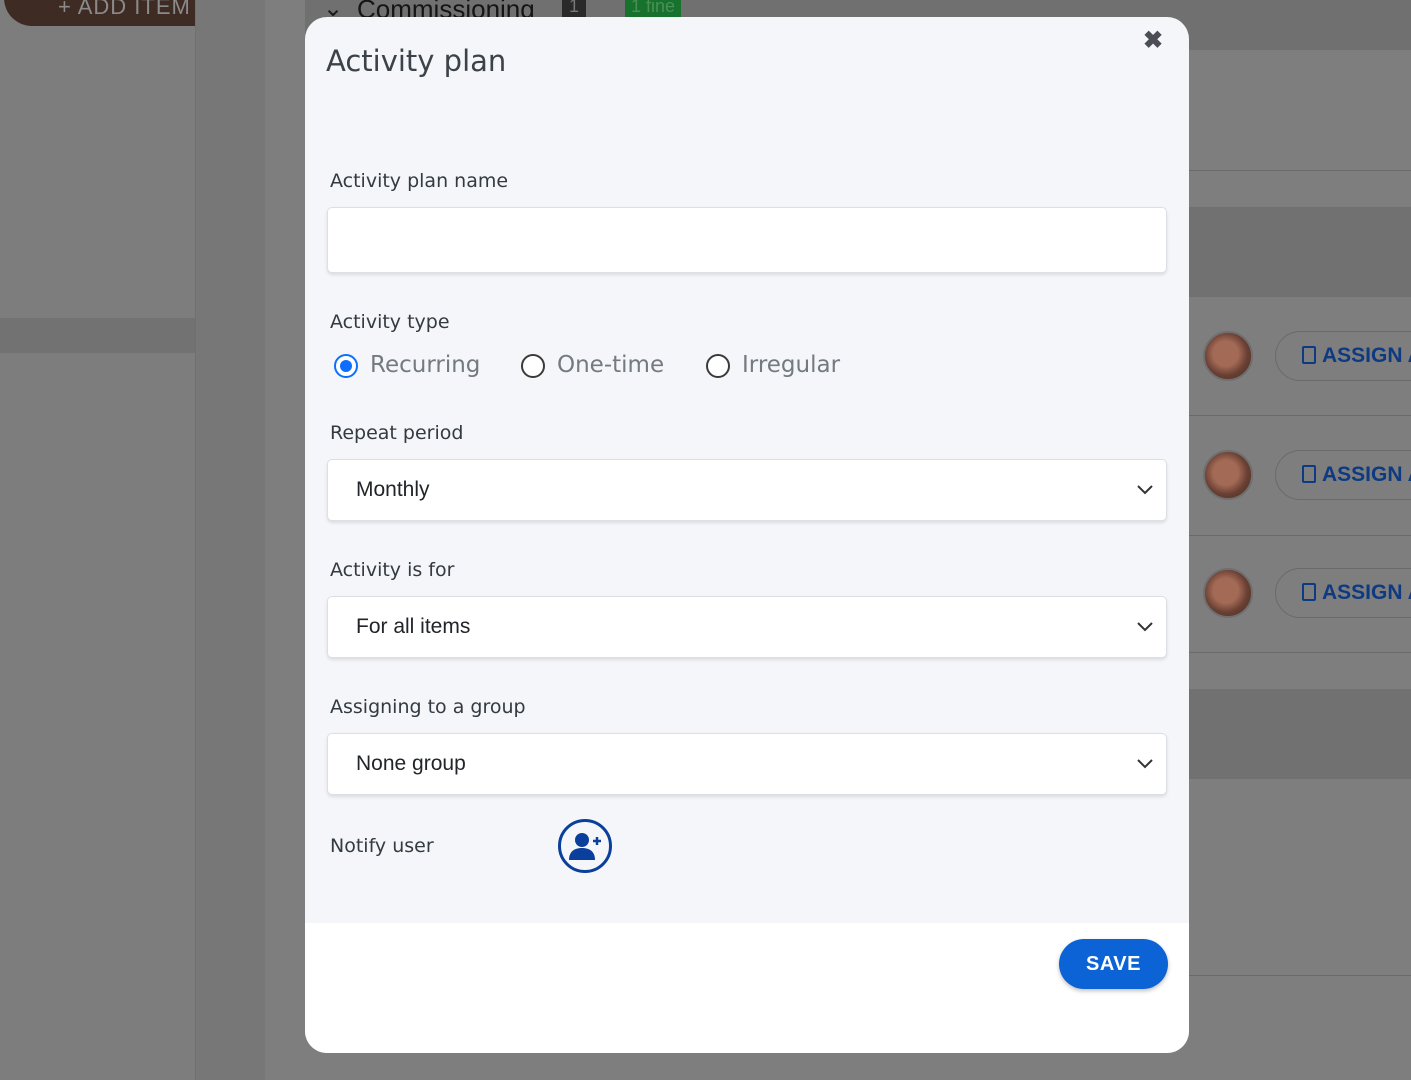 The image size is (1411, 1080). Describe the element at coordinates (114, 13) in the screenshot. I see `add-item-button: + ADD ITEM` at that location.